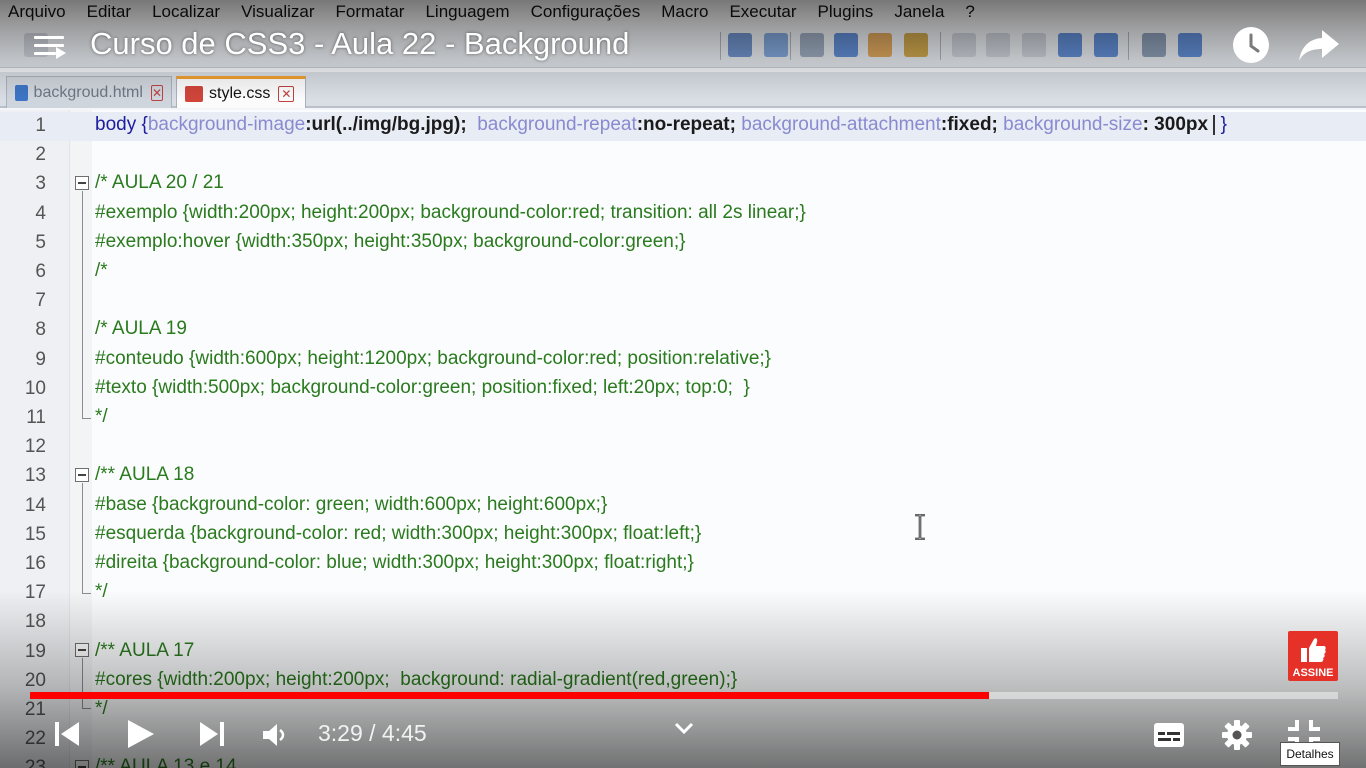  I want to click on css-brace: }, so click(1223, 124).